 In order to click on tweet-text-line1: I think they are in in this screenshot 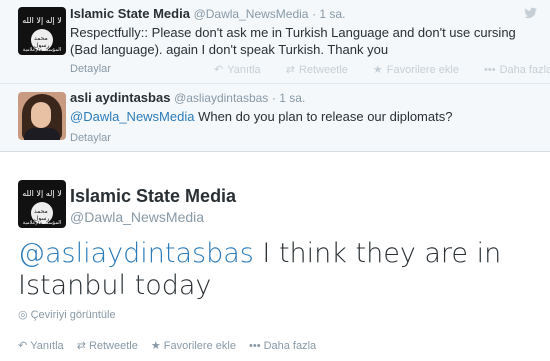, I will do `click(377, 253)`.